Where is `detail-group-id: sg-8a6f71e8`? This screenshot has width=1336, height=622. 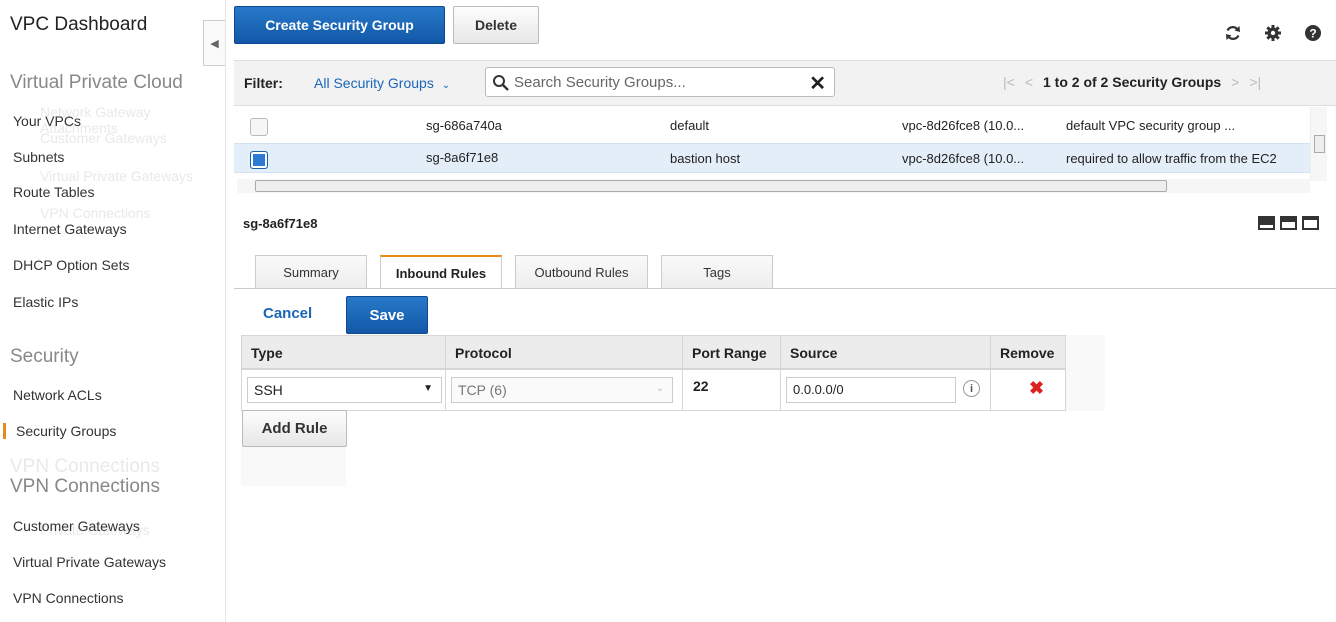
detail-group-id: sg-8a6f71e8 is located at coordinates (280, 223).